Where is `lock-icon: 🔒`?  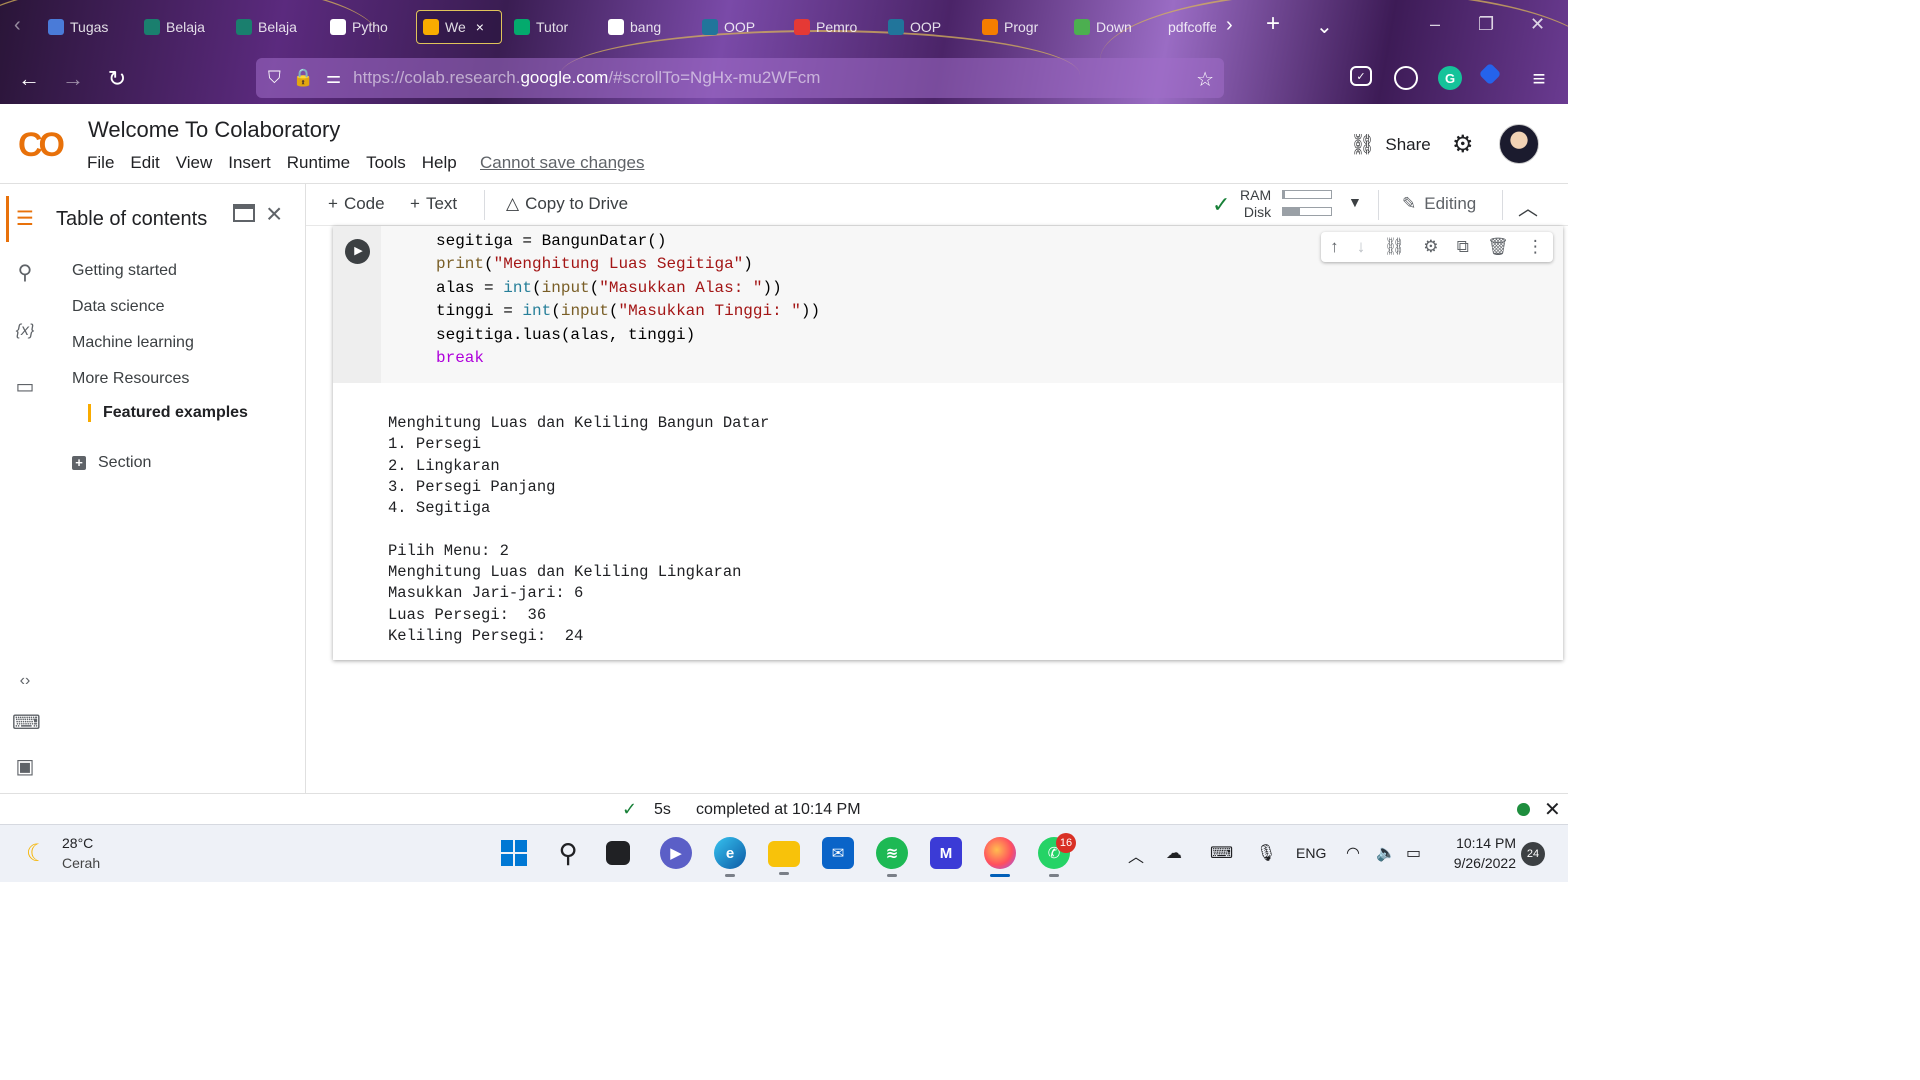 lock-icon: 🔒 is located at coordinates (303, 78).